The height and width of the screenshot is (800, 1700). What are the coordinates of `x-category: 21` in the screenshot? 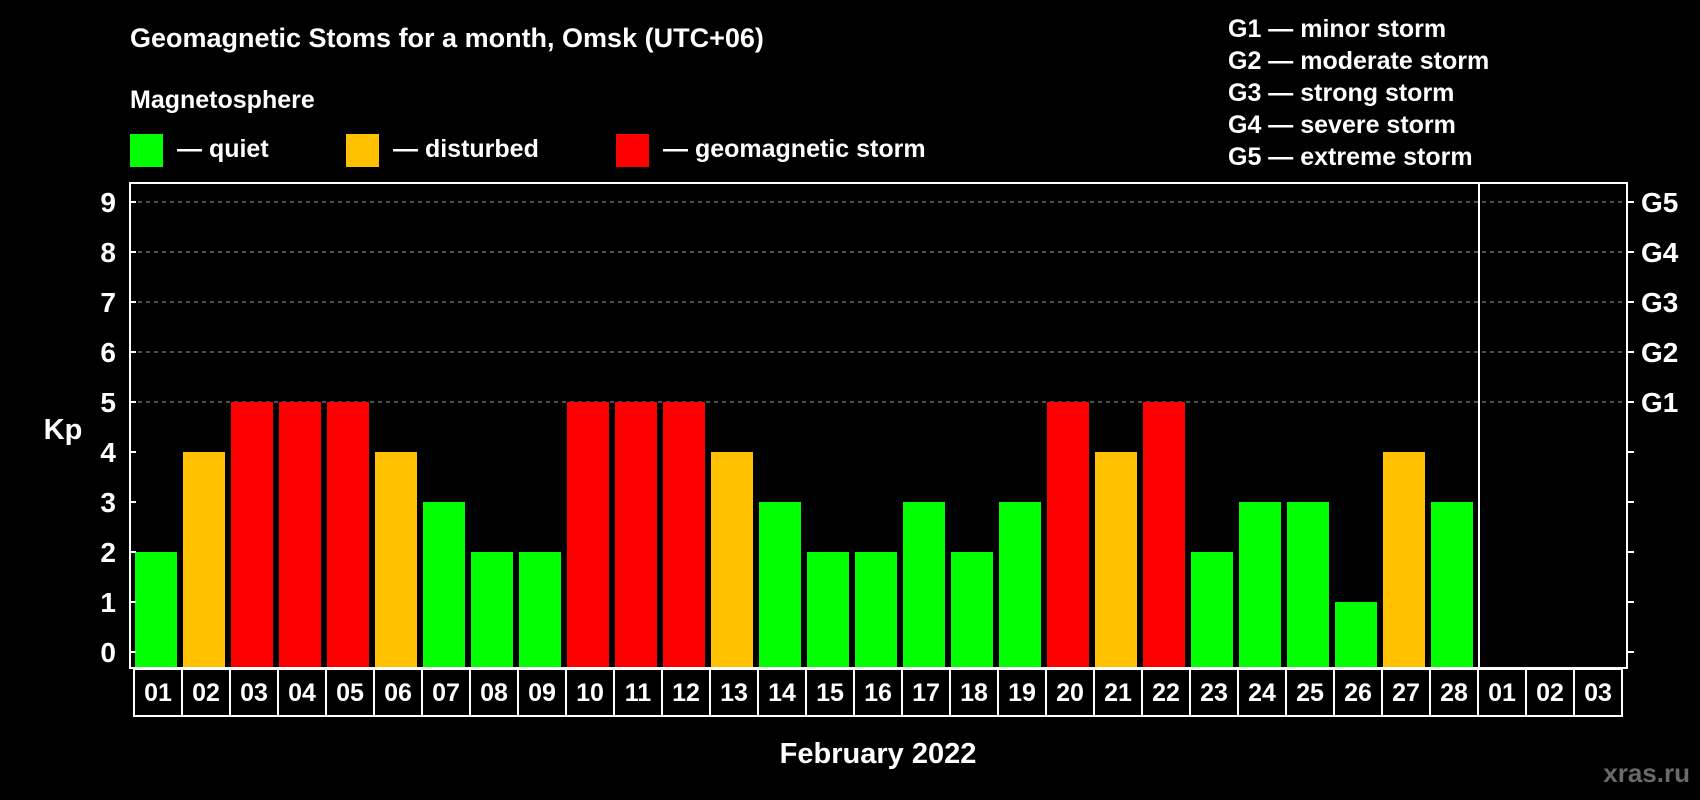 It's located at (1118, 692).